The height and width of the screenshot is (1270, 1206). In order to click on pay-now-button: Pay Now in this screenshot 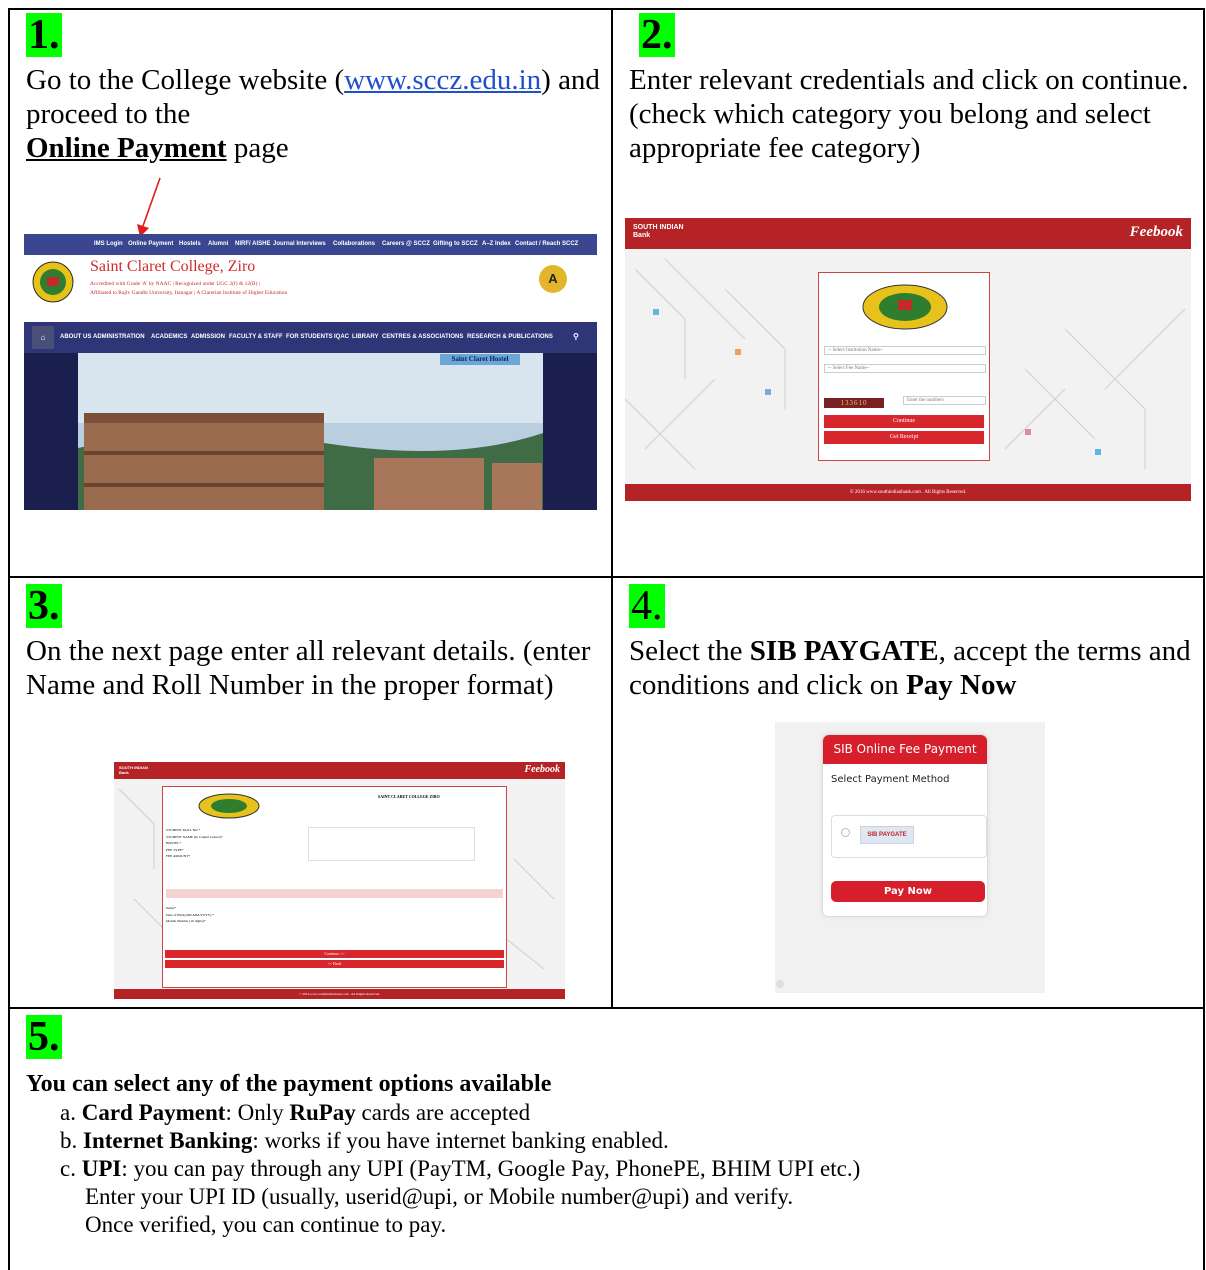, I will do `click(908, 891)`.